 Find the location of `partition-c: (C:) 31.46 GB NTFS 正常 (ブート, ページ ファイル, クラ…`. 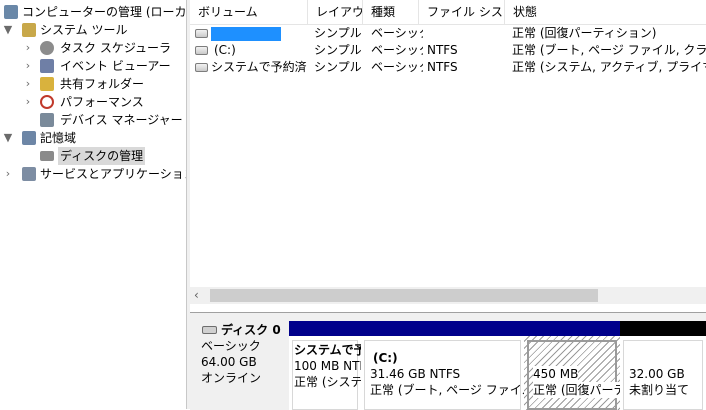

partition-c: (C:) 31.46 GB NTFS 正常 (ブート, ページ ファイル, クラ… is located at coordinates (442, 365).